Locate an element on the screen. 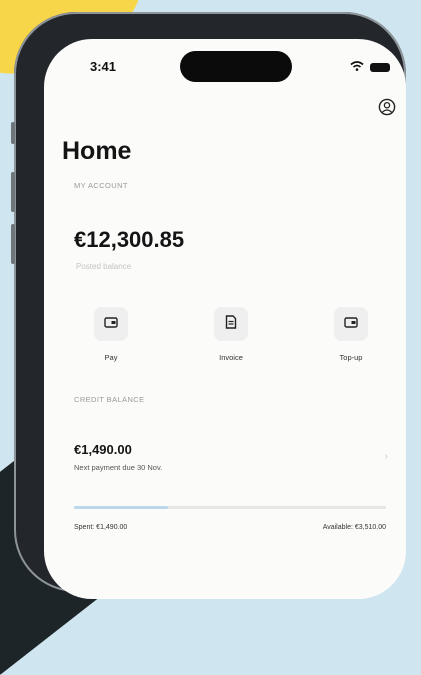 The height and width of the screenshot is (675, 421). status-icons is located at coordinates (370, 67).